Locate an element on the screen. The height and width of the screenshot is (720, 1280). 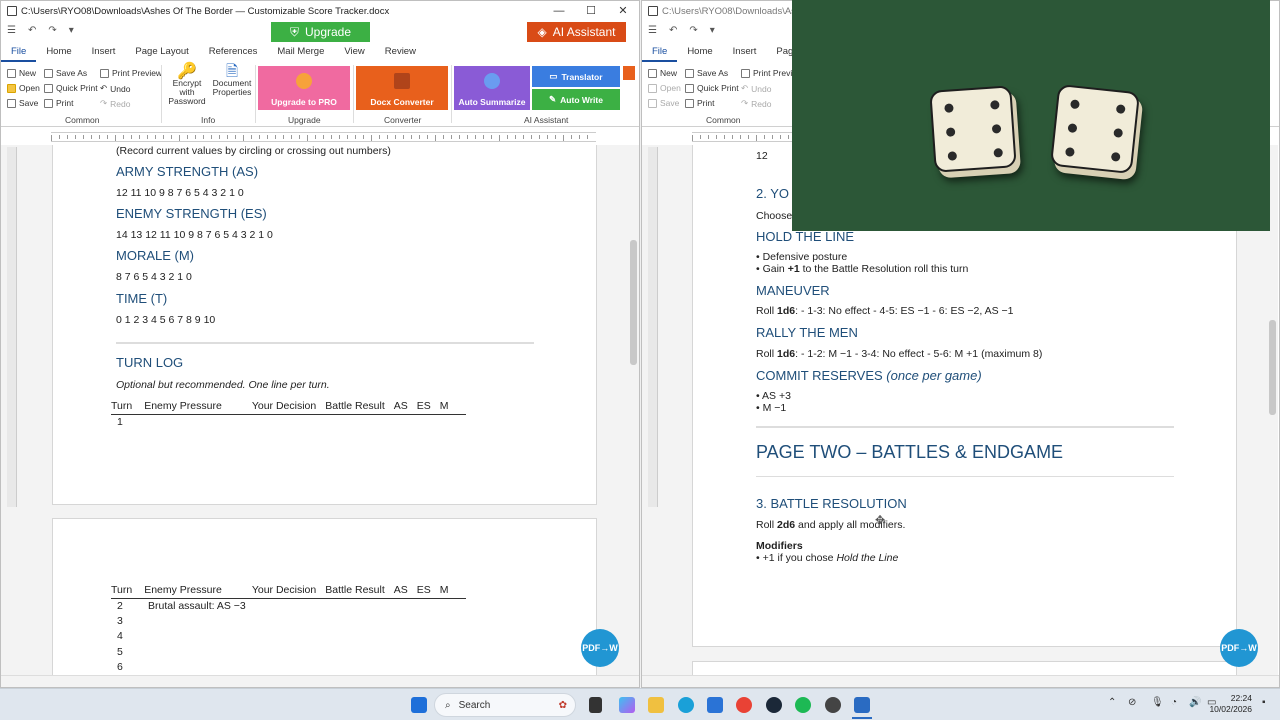
print-preview-button: Print Preview is located at coordinates (131, 73).